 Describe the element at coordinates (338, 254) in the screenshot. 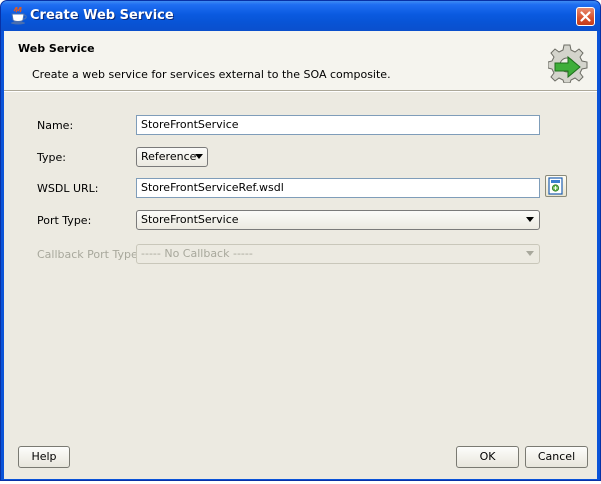

I see `callback-port-type-dropdown: ----- No Callback -----` at that location.